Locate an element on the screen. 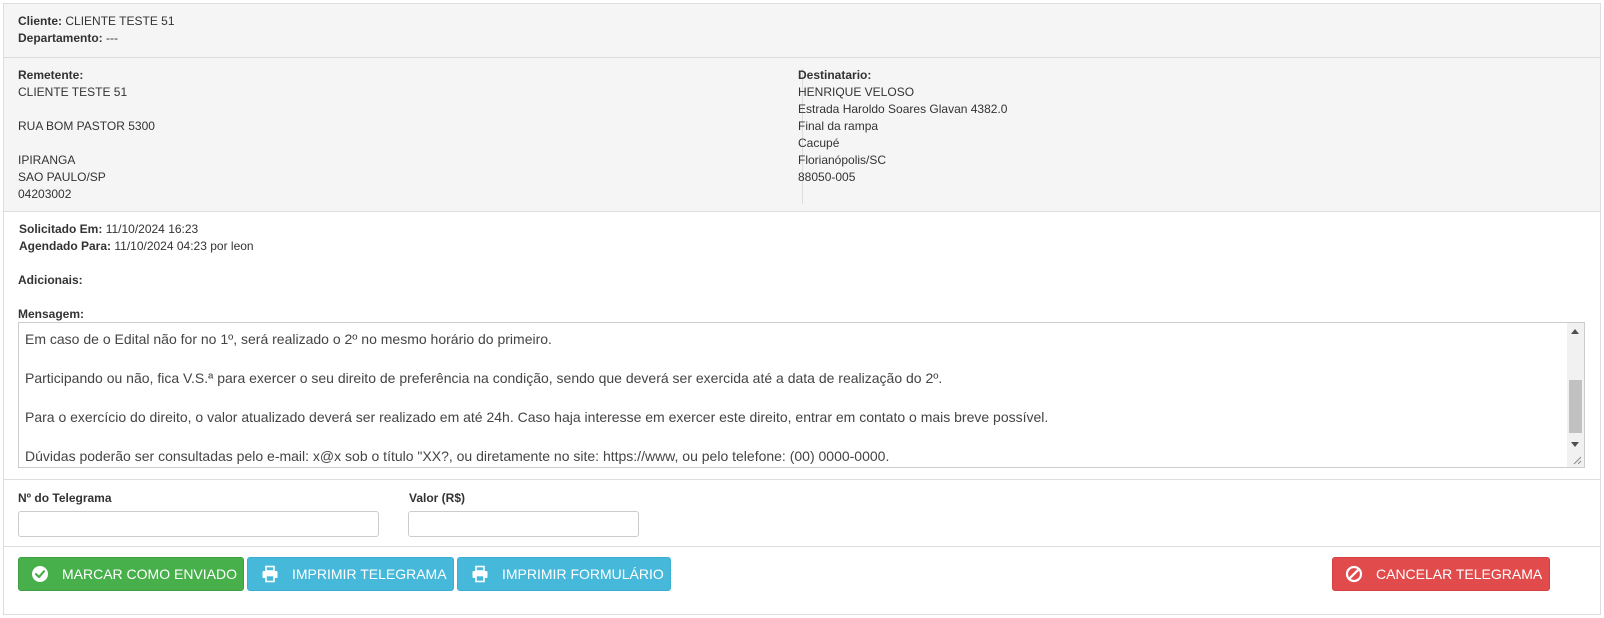 Image resolution: width=1604 pixels, height=618 pixels. print-form-button: IMPRIMIR FORMULÁRIO is located at coordinates (564, 574).